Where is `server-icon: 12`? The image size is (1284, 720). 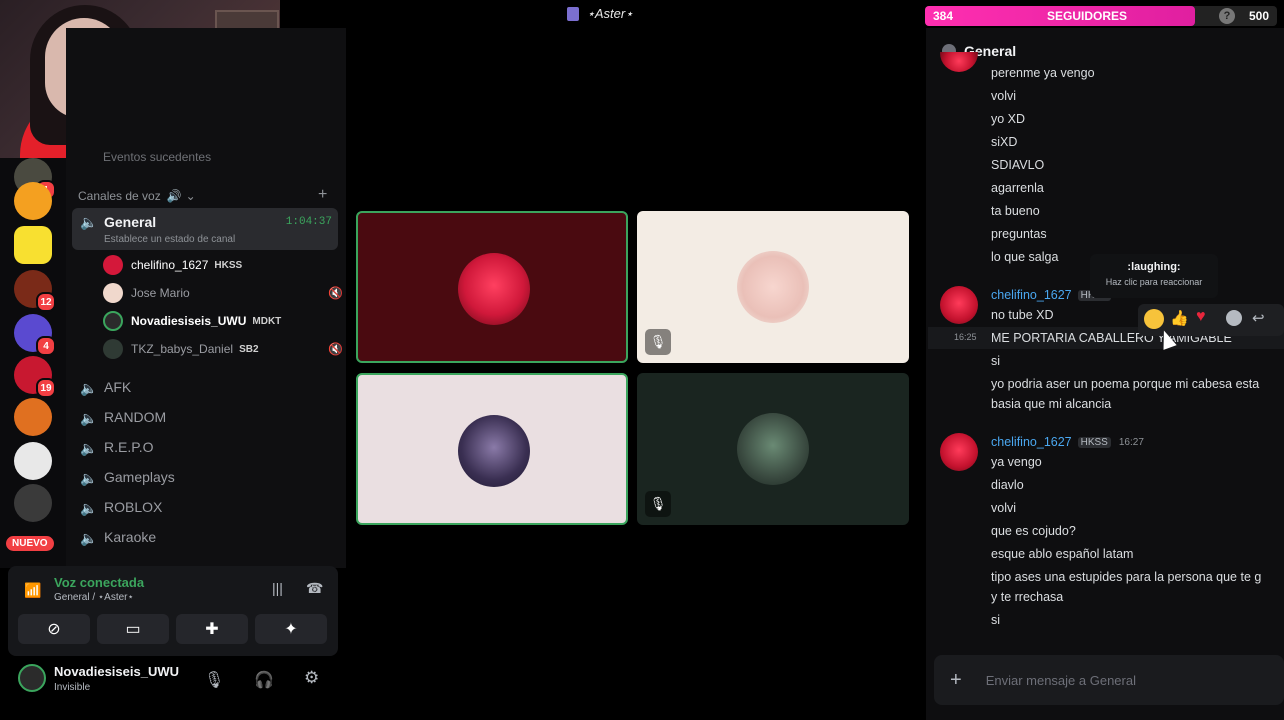
server-icon: 12 is located at coordinates (35, 291).